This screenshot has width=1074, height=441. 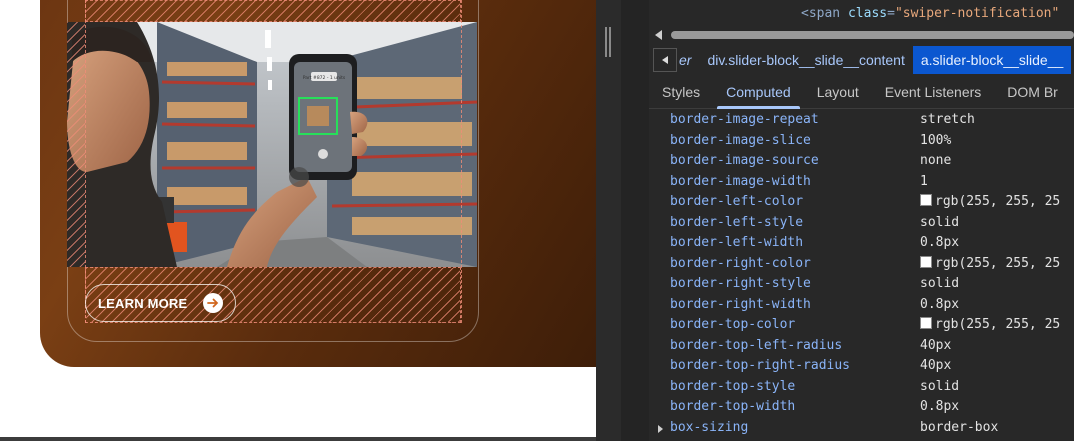 What do you see at coordinates (740, 263) in the screenshot?
I see `property-name: border-right-color` at bounding box center [740, 263].